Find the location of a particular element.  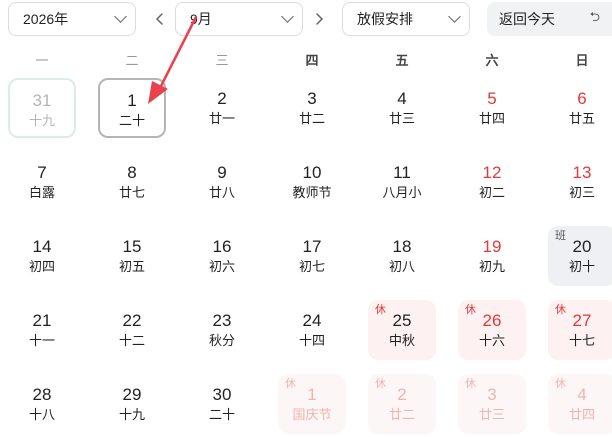

day-cell: 15 初五 is located at coordinates (132, 256).